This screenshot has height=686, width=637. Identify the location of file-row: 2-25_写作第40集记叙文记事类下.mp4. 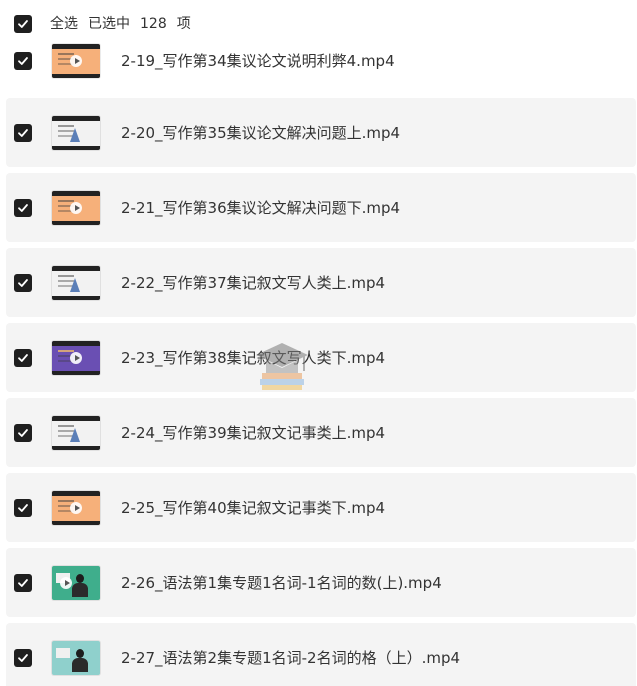
(321, 507).